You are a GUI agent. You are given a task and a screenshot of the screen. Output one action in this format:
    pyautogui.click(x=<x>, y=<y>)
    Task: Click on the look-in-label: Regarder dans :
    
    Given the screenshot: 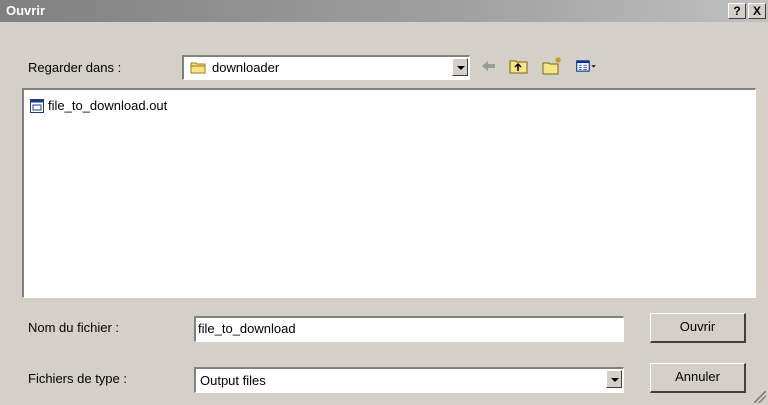 What is the action you would take?
    pyautogui.click(x=75, y=67)
    